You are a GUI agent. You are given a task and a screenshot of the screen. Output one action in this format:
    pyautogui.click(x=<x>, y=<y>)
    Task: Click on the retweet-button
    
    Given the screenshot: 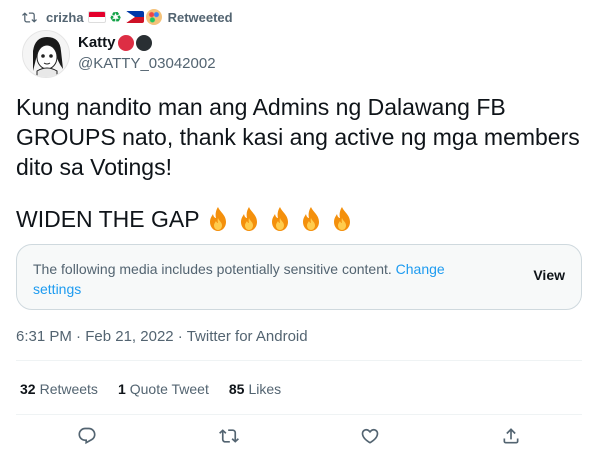 What is the action you would take?
    pyautogui.click(x=230, y=437)
    